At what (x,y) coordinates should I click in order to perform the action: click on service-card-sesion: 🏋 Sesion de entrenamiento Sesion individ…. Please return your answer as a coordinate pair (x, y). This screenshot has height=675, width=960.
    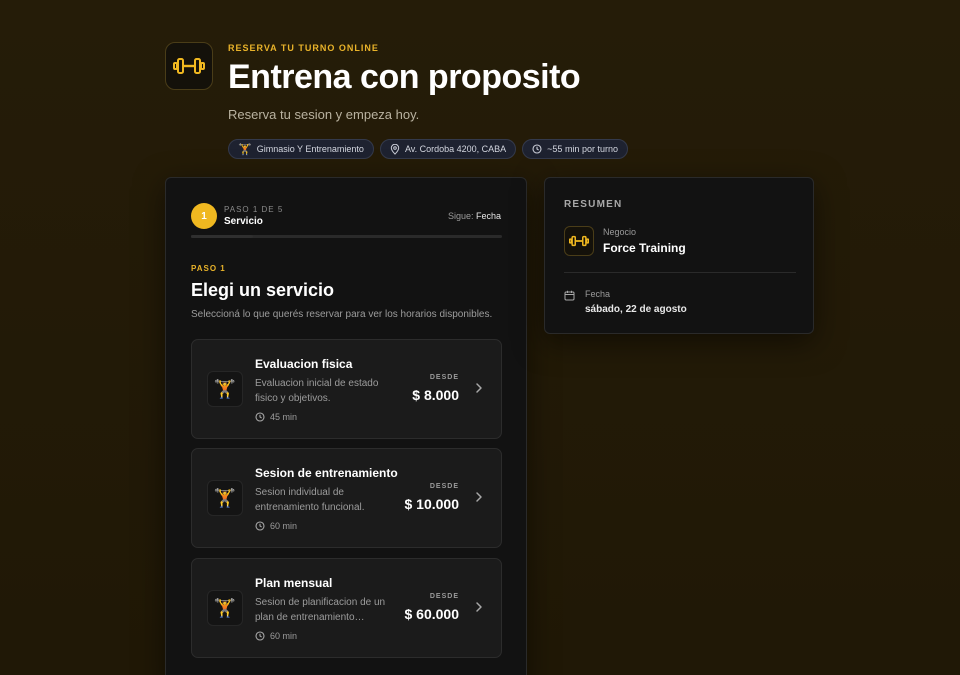
    Looking at the image, I should click on (346, 498).